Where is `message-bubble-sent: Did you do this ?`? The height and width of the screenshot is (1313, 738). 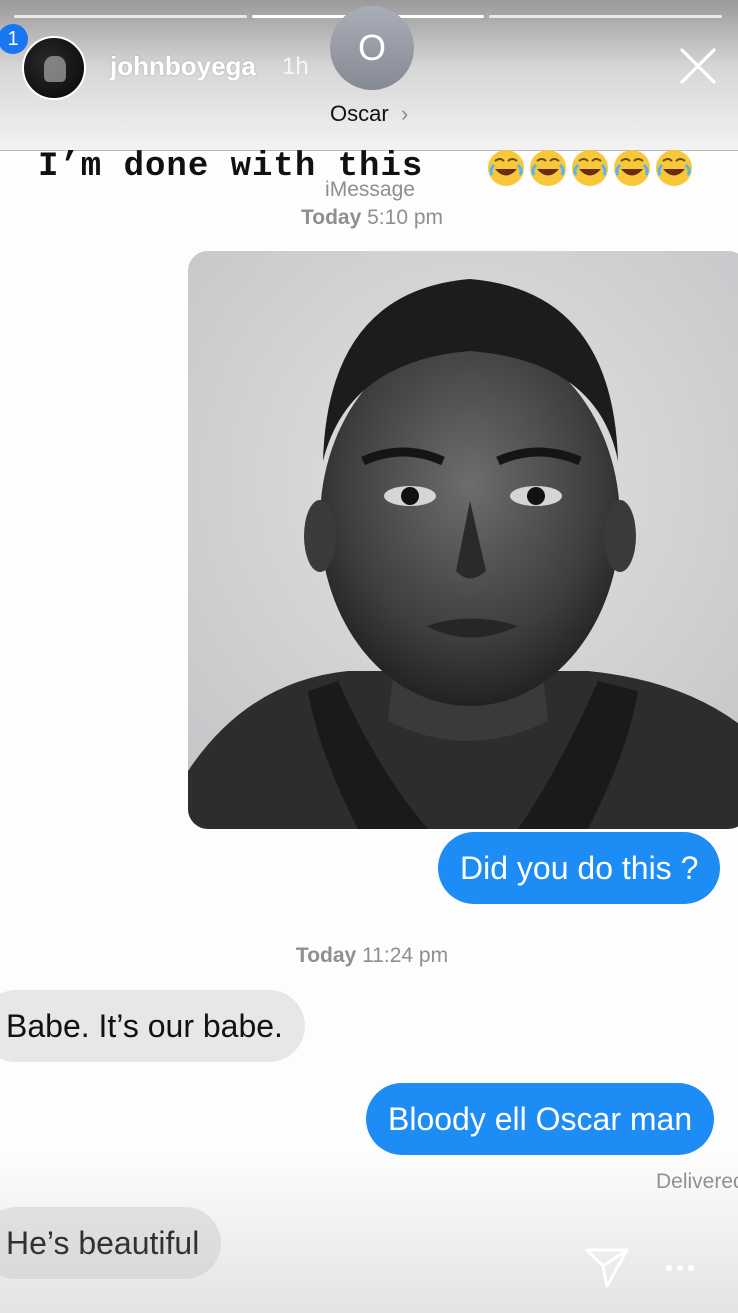
message-bubble-sent: Did you do this ? is located at coordinates (579, 868).